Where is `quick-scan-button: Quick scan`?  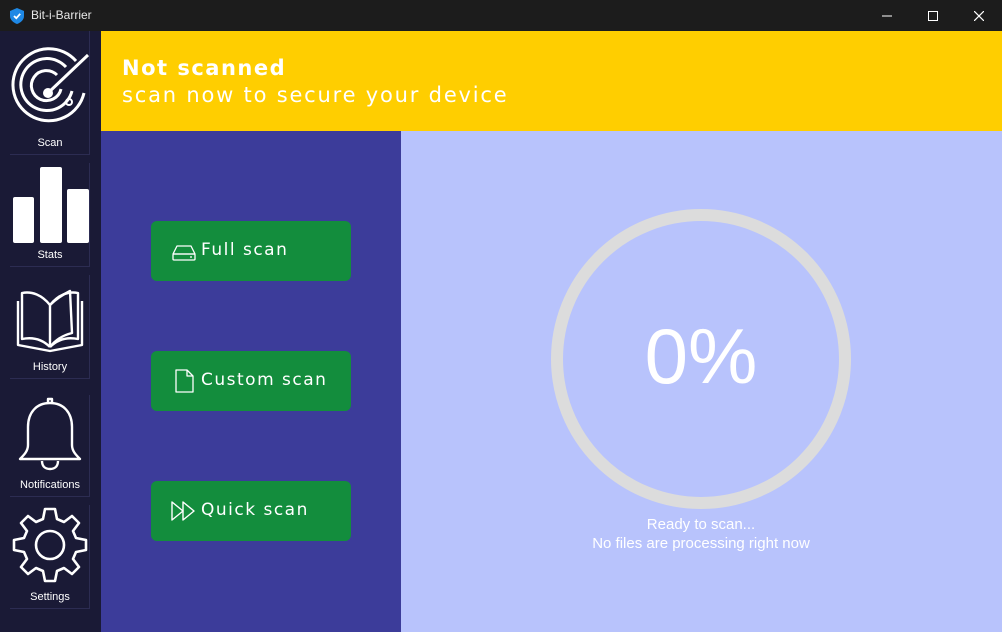
quick-scan-button: Quick scan is located at coordinates (251, 511).